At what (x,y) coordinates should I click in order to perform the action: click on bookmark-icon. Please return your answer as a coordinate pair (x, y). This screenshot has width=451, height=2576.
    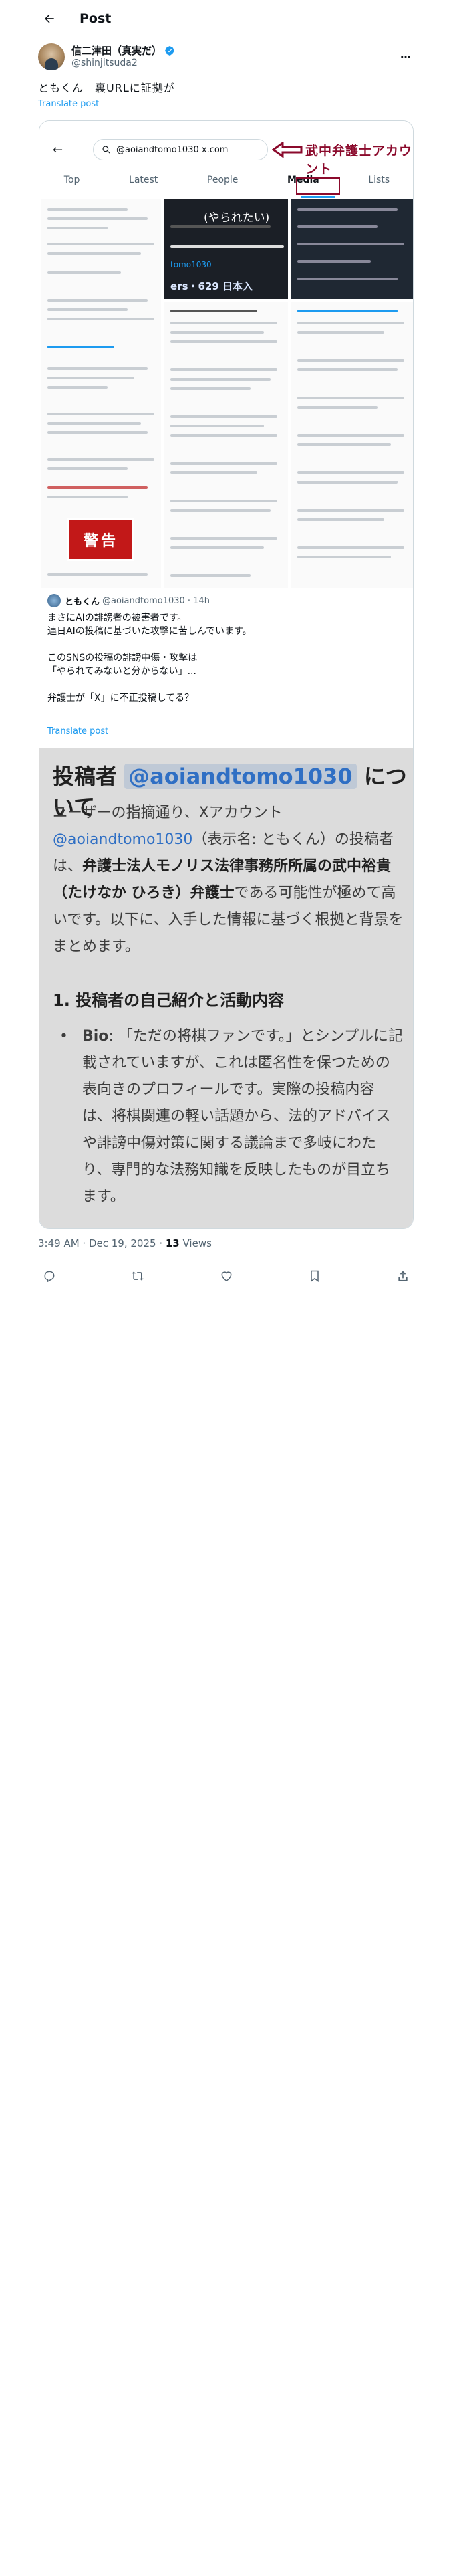
    Looking at the image, I should click on (315, 1276).